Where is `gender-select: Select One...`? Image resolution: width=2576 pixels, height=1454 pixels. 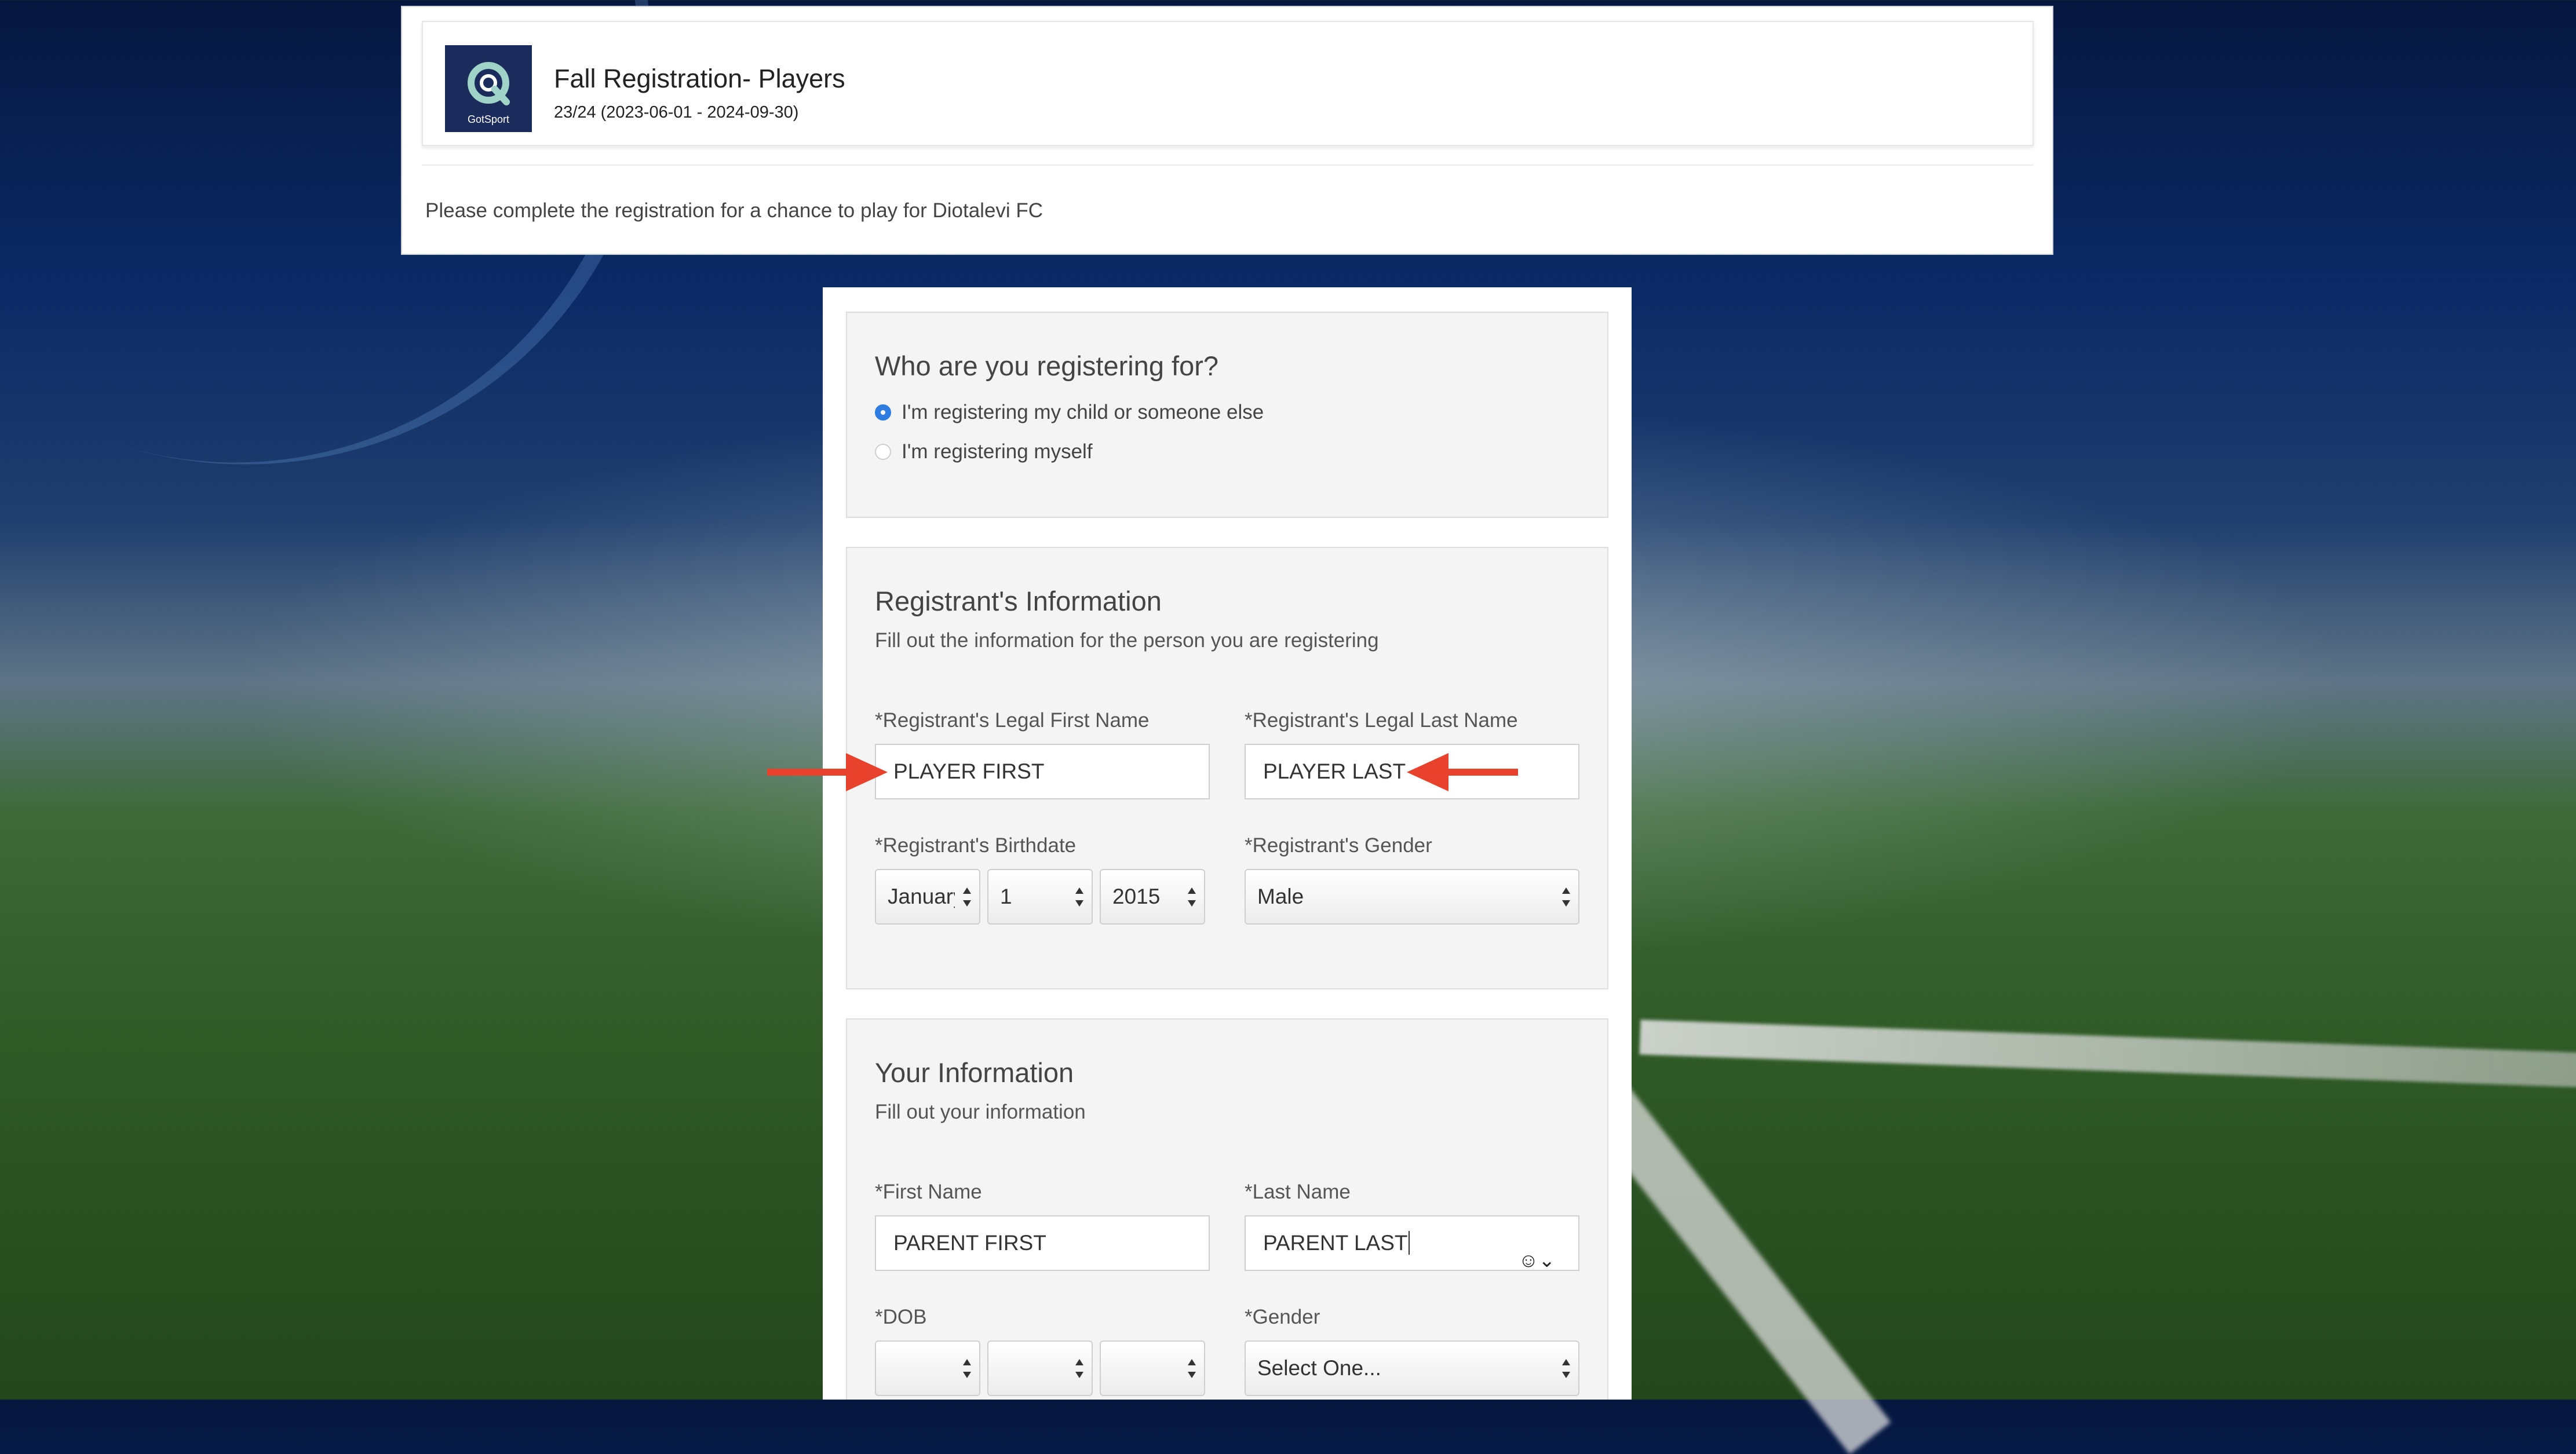
gender-select: Select One... is located at coordinates (1412, 1368).